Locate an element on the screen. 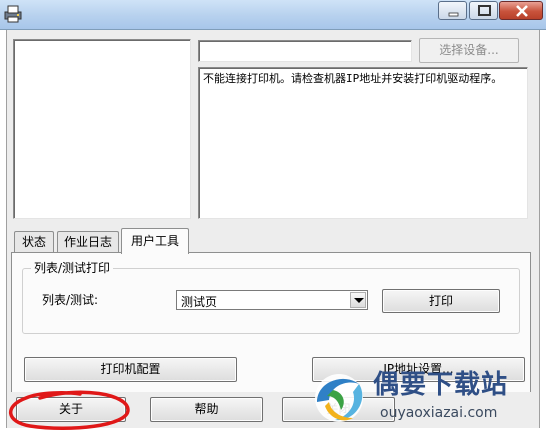  device-field is located at coordinates (305, 51).